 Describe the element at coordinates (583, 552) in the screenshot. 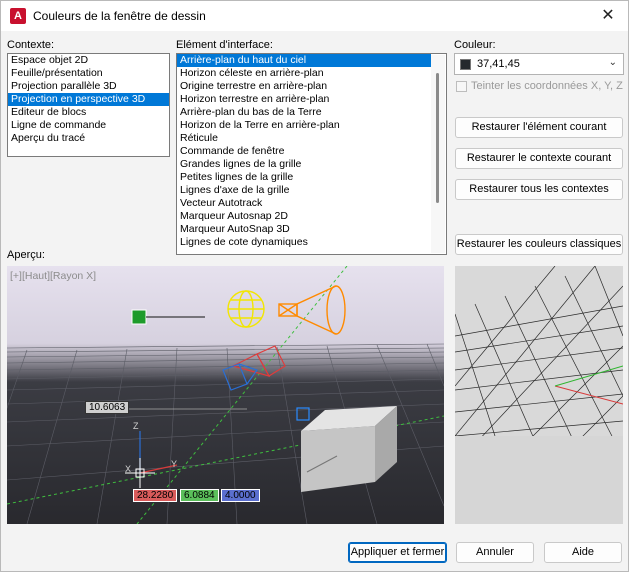

I see `help-button: Aide` at that location.